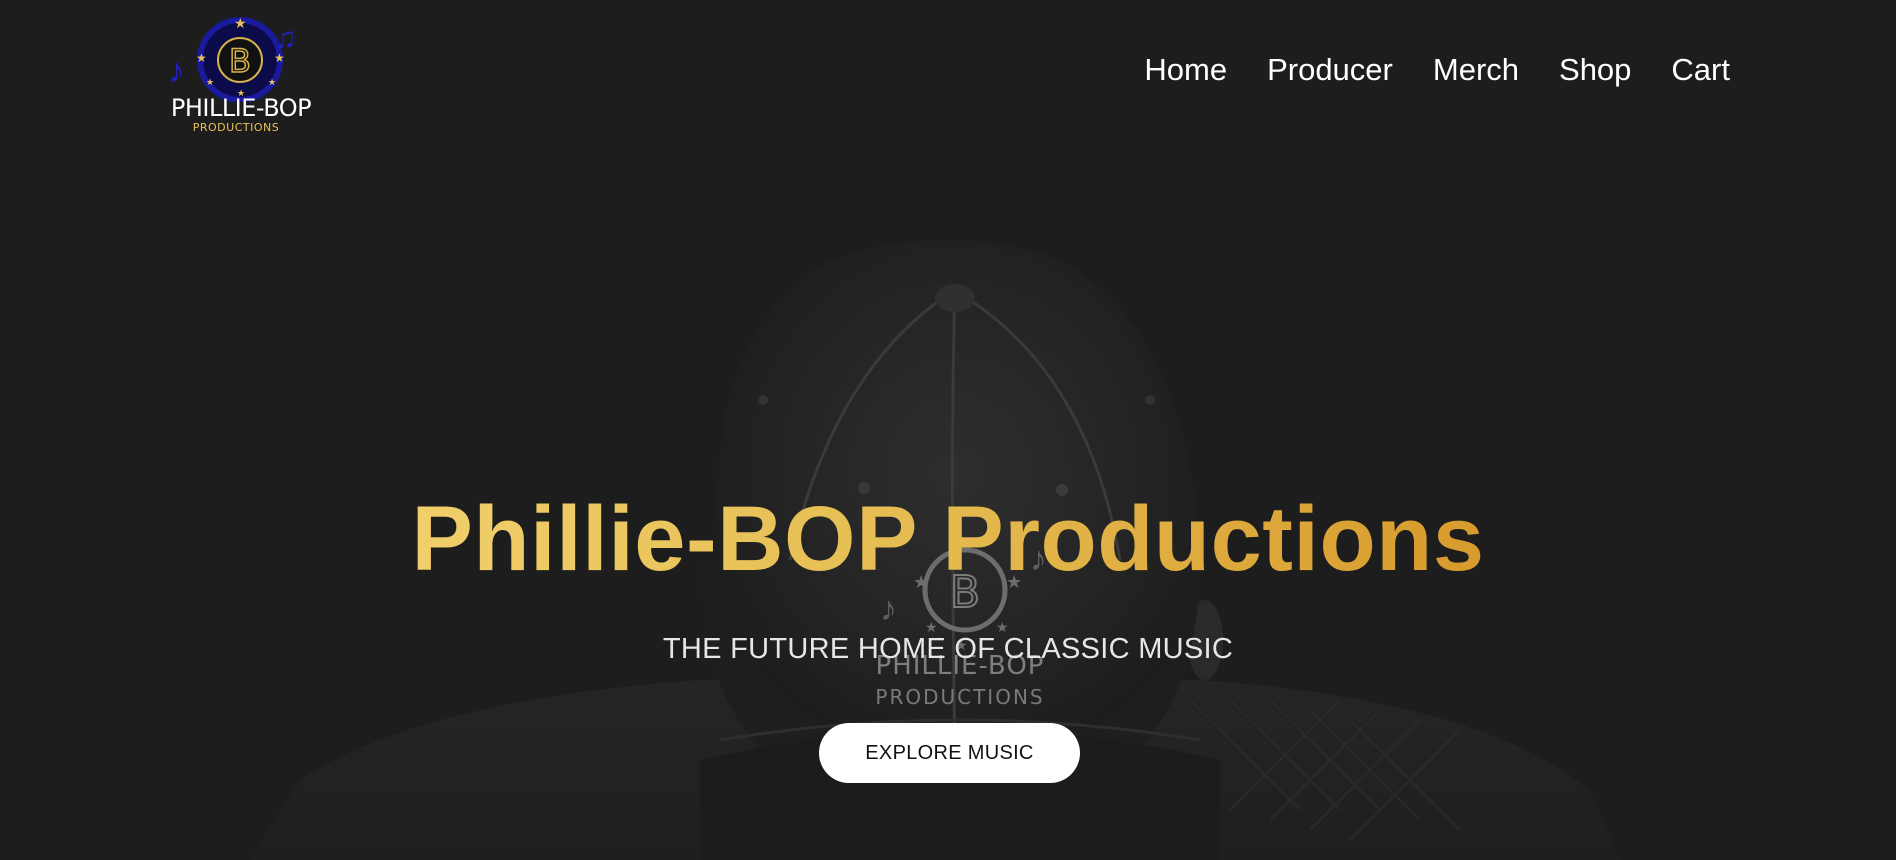 The image size is (1896, 860). I want to click on nav-producer: Producer, so click(1330, 70).